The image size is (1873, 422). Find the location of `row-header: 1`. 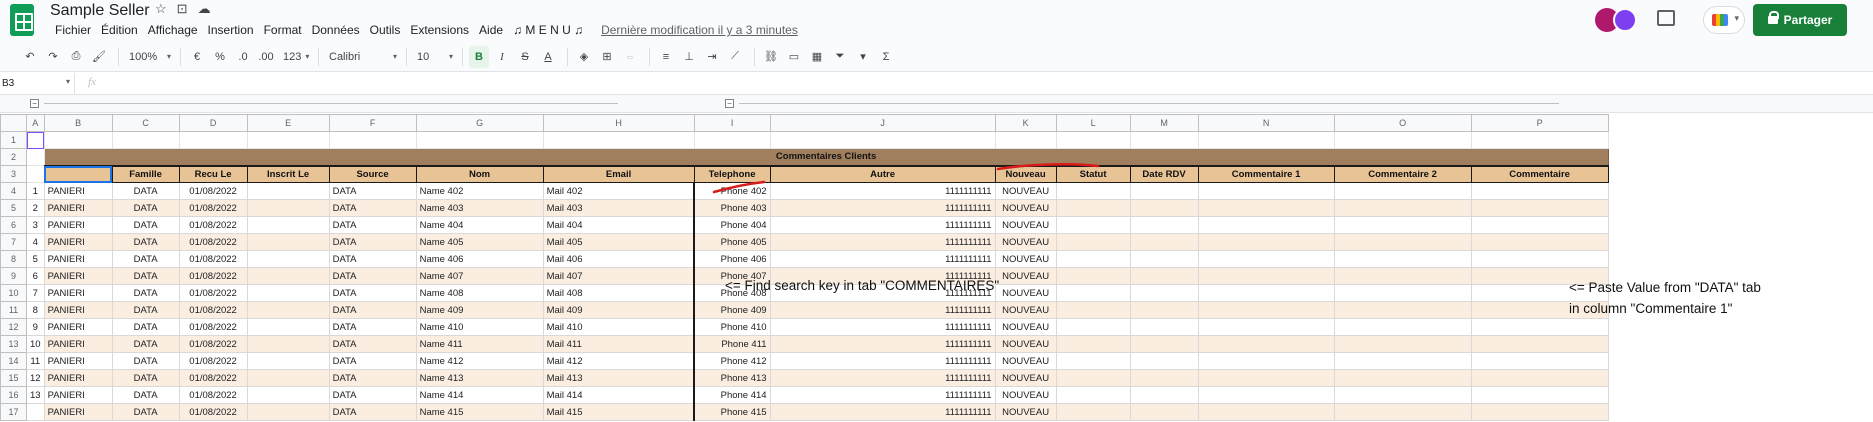

row-header: 1 is located at coordinates (13, 140).